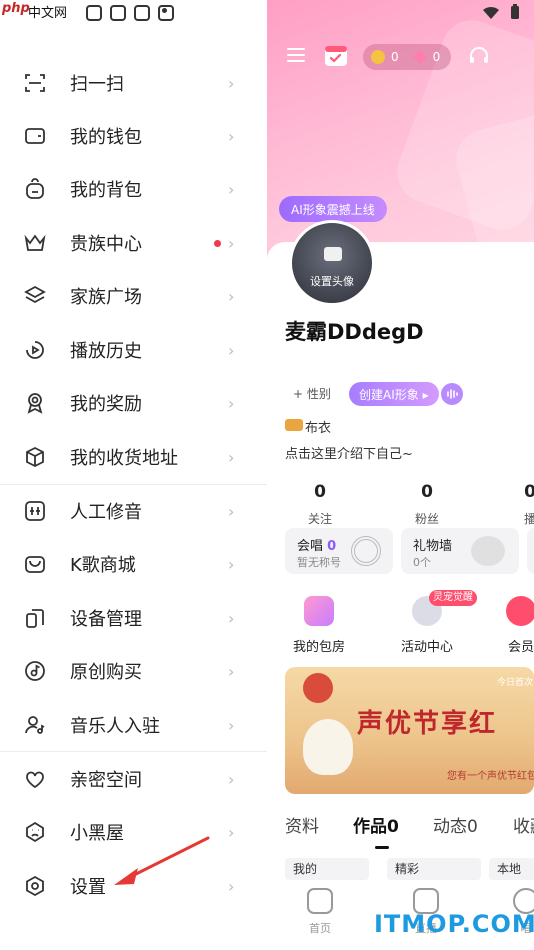  I want to click on music-disc-icon, so click(35, 671).